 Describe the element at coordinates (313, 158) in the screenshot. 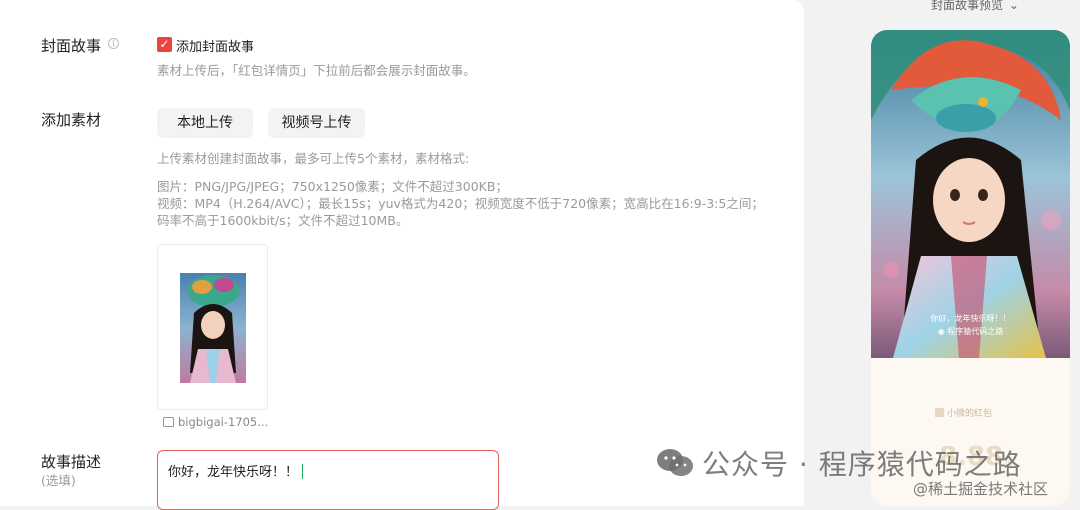

I see `material-hint-title: 上传素材创建封面故事，最多可上传5个素材，素材格式:` at that location.